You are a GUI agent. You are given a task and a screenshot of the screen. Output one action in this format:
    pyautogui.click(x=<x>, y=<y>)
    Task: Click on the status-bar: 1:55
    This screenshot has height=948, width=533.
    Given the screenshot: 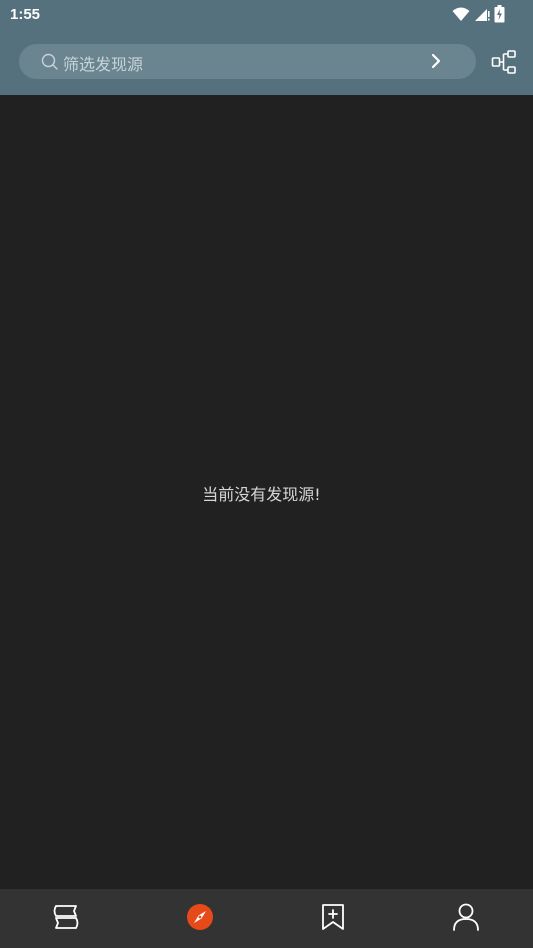 What is the action you would take?
    pyautogui.click(x=266, y=15)
    